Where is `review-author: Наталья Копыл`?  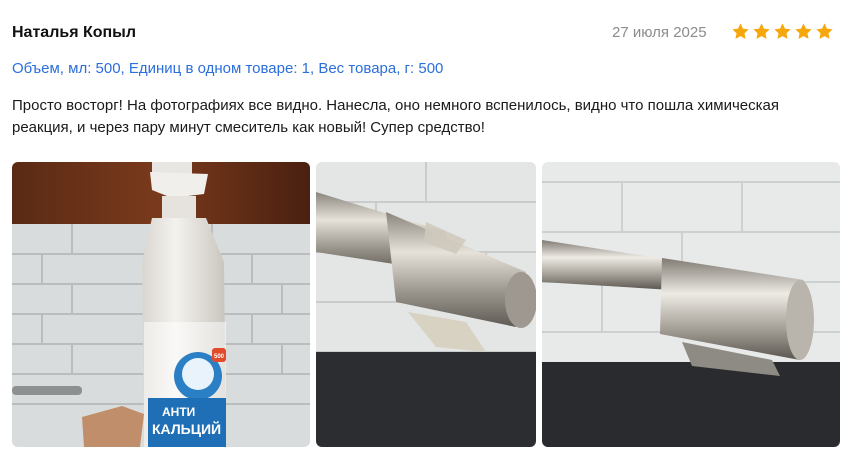
review-author: Наталья Копыл is located at coordinates (74, 32).